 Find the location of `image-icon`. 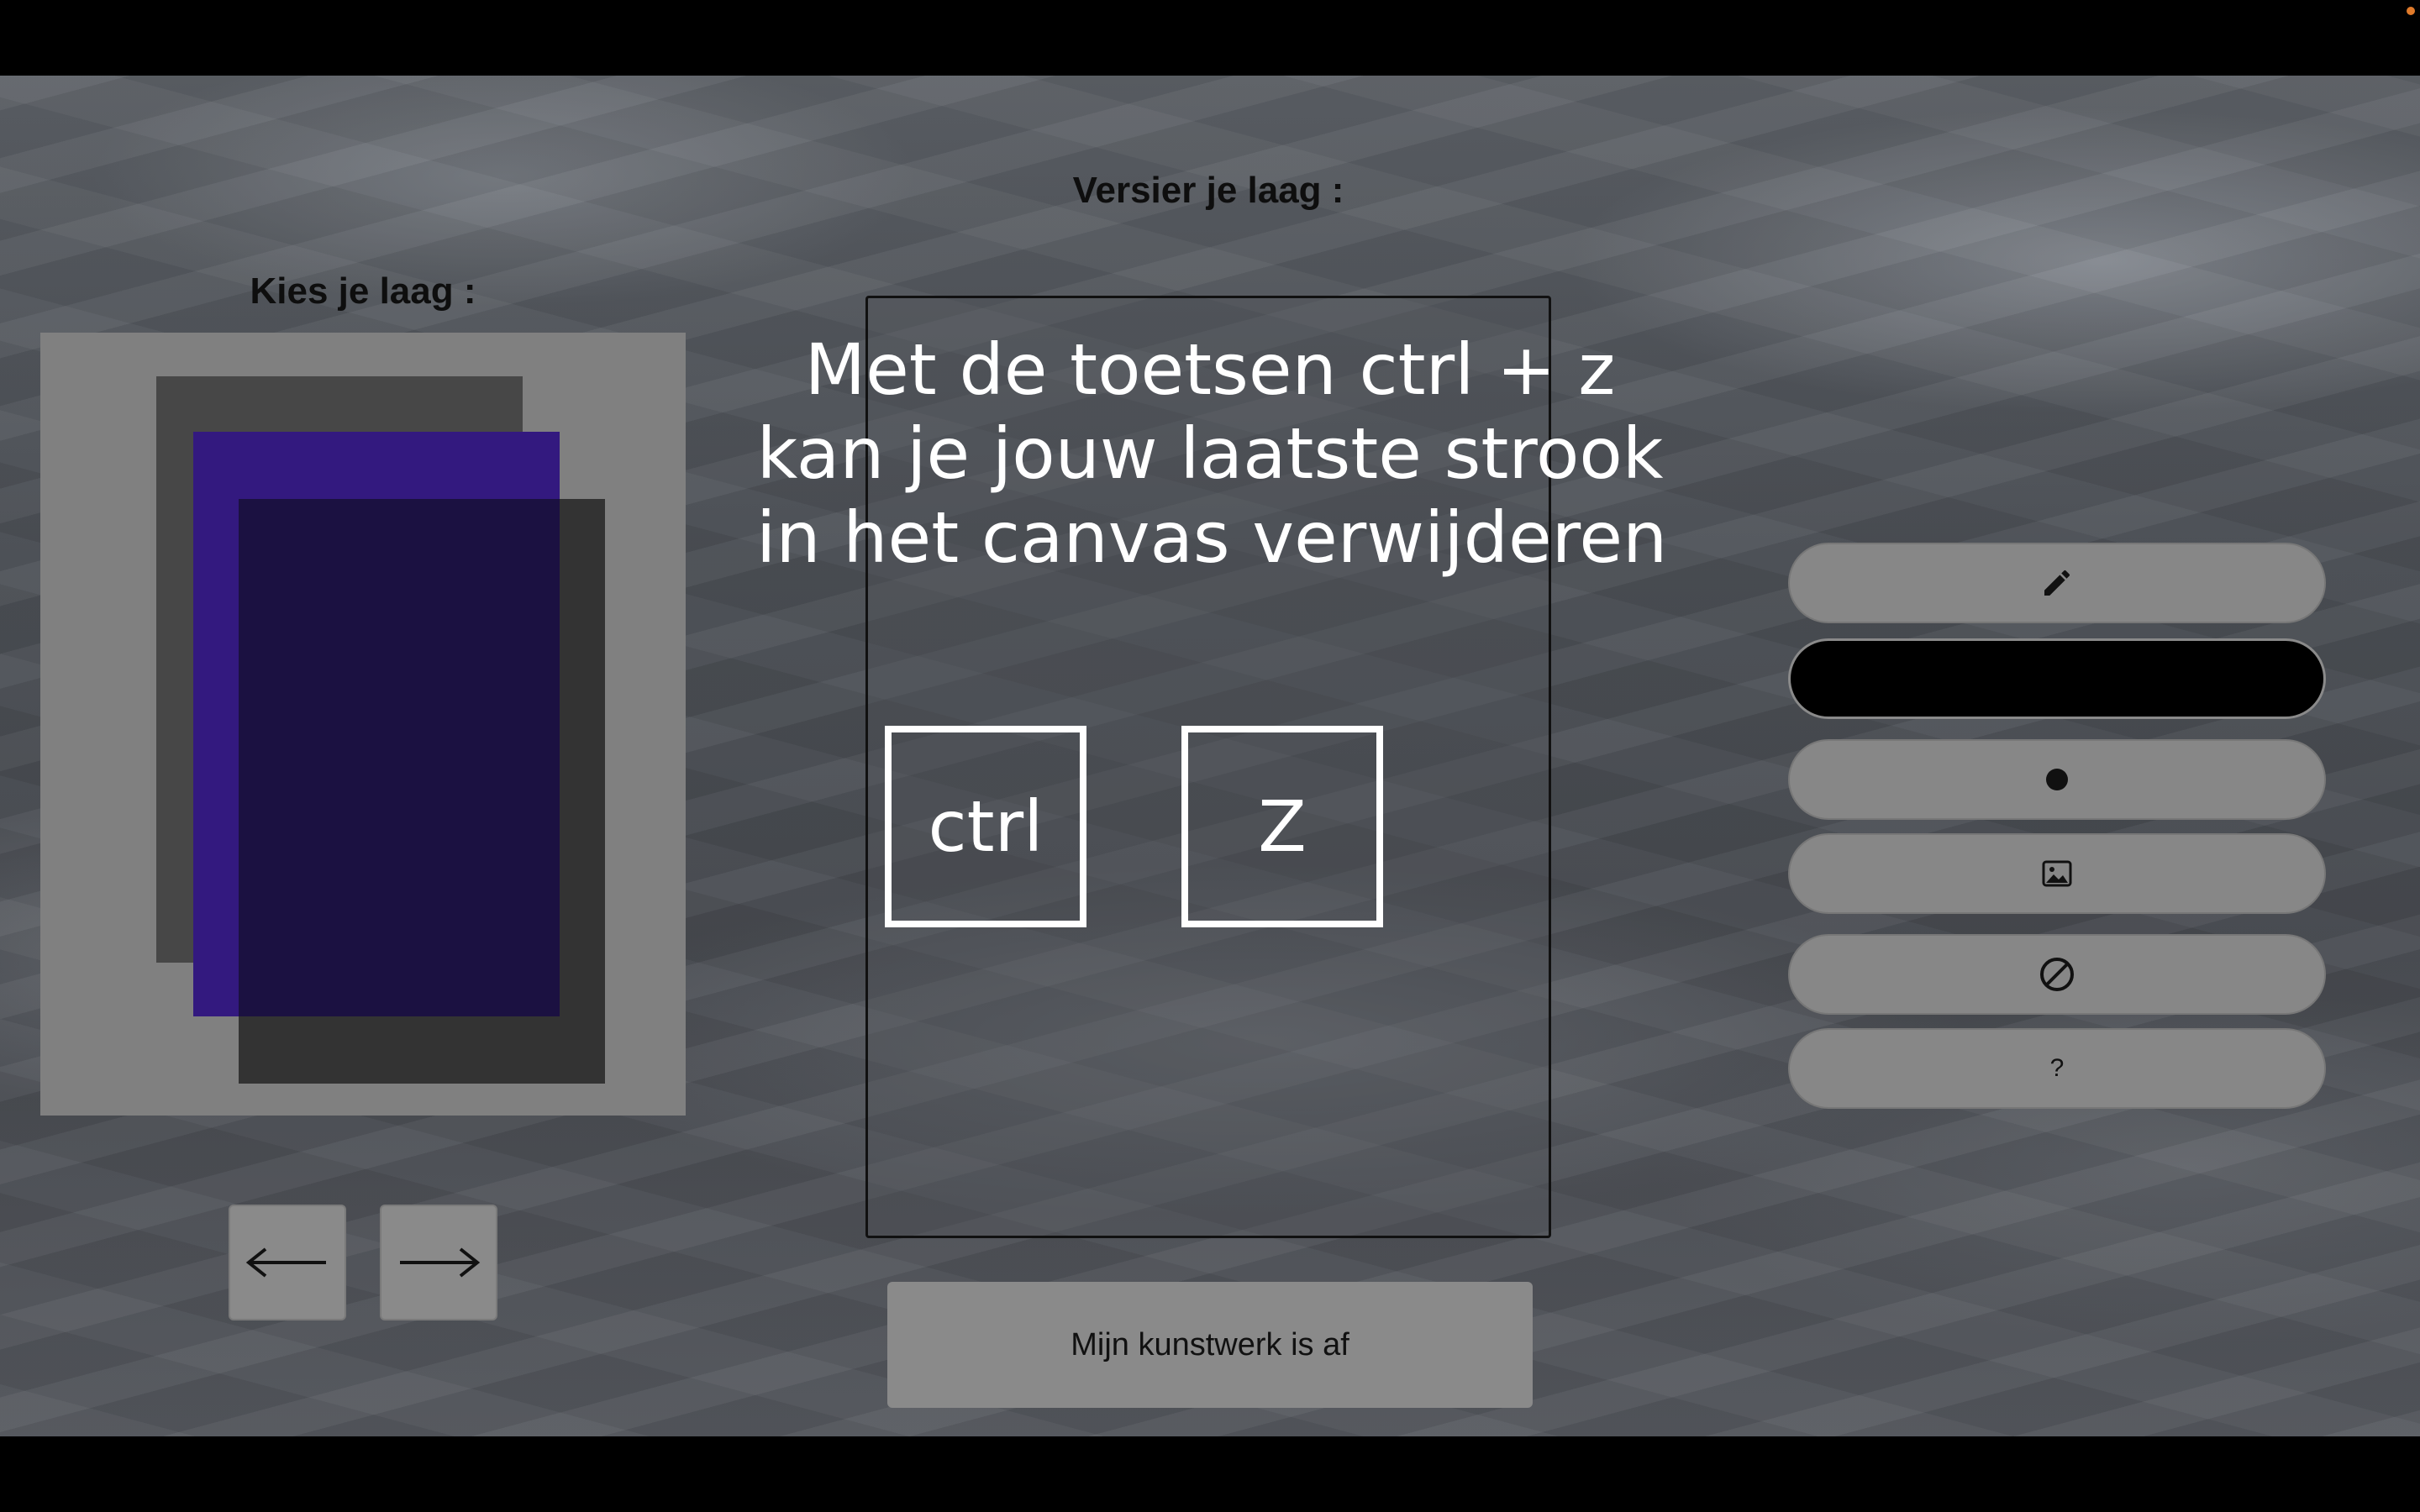

image-icon is located at coordinates (2057, 873).